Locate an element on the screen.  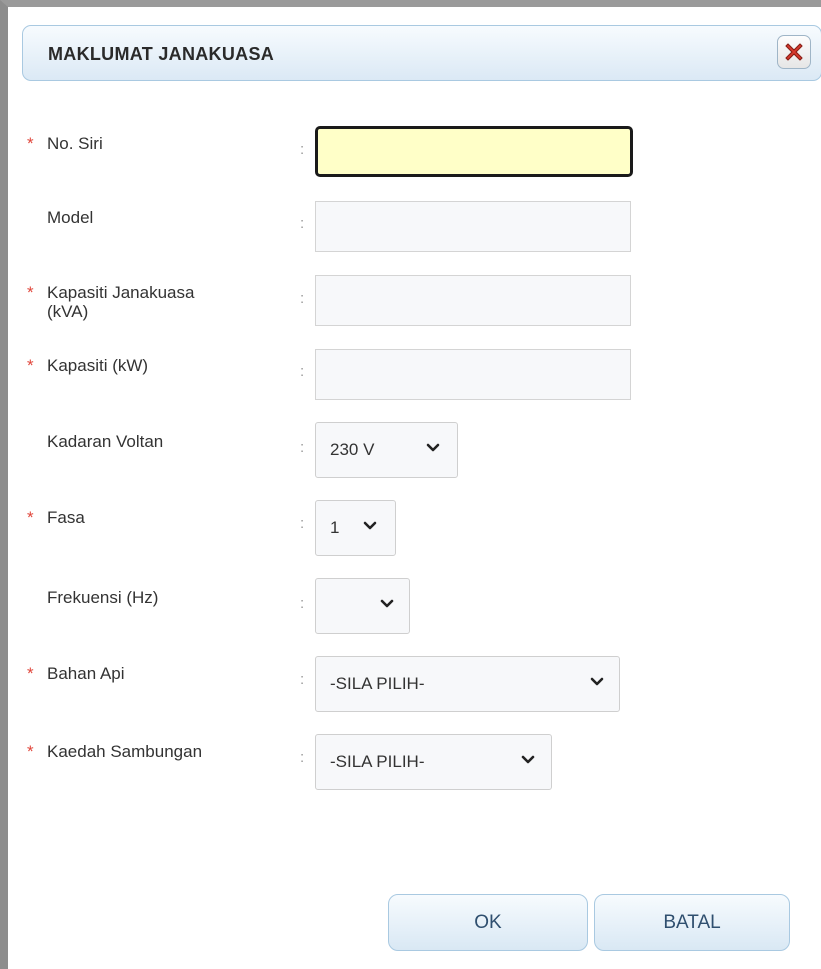
label-frekuensi: Frekuensi (Hz) is located at coordinates (103, 597).